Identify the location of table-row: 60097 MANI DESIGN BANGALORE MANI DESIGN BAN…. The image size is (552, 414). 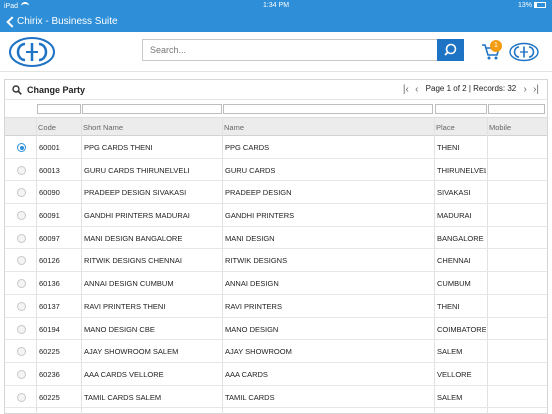
(276, 238).